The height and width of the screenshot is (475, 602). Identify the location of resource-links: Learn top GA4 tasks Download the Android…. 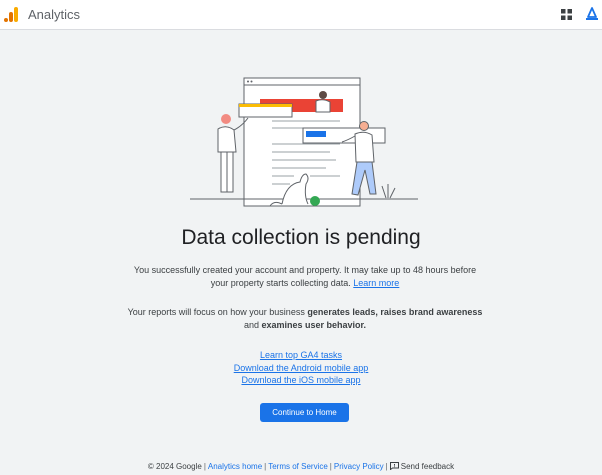
(301, 368).